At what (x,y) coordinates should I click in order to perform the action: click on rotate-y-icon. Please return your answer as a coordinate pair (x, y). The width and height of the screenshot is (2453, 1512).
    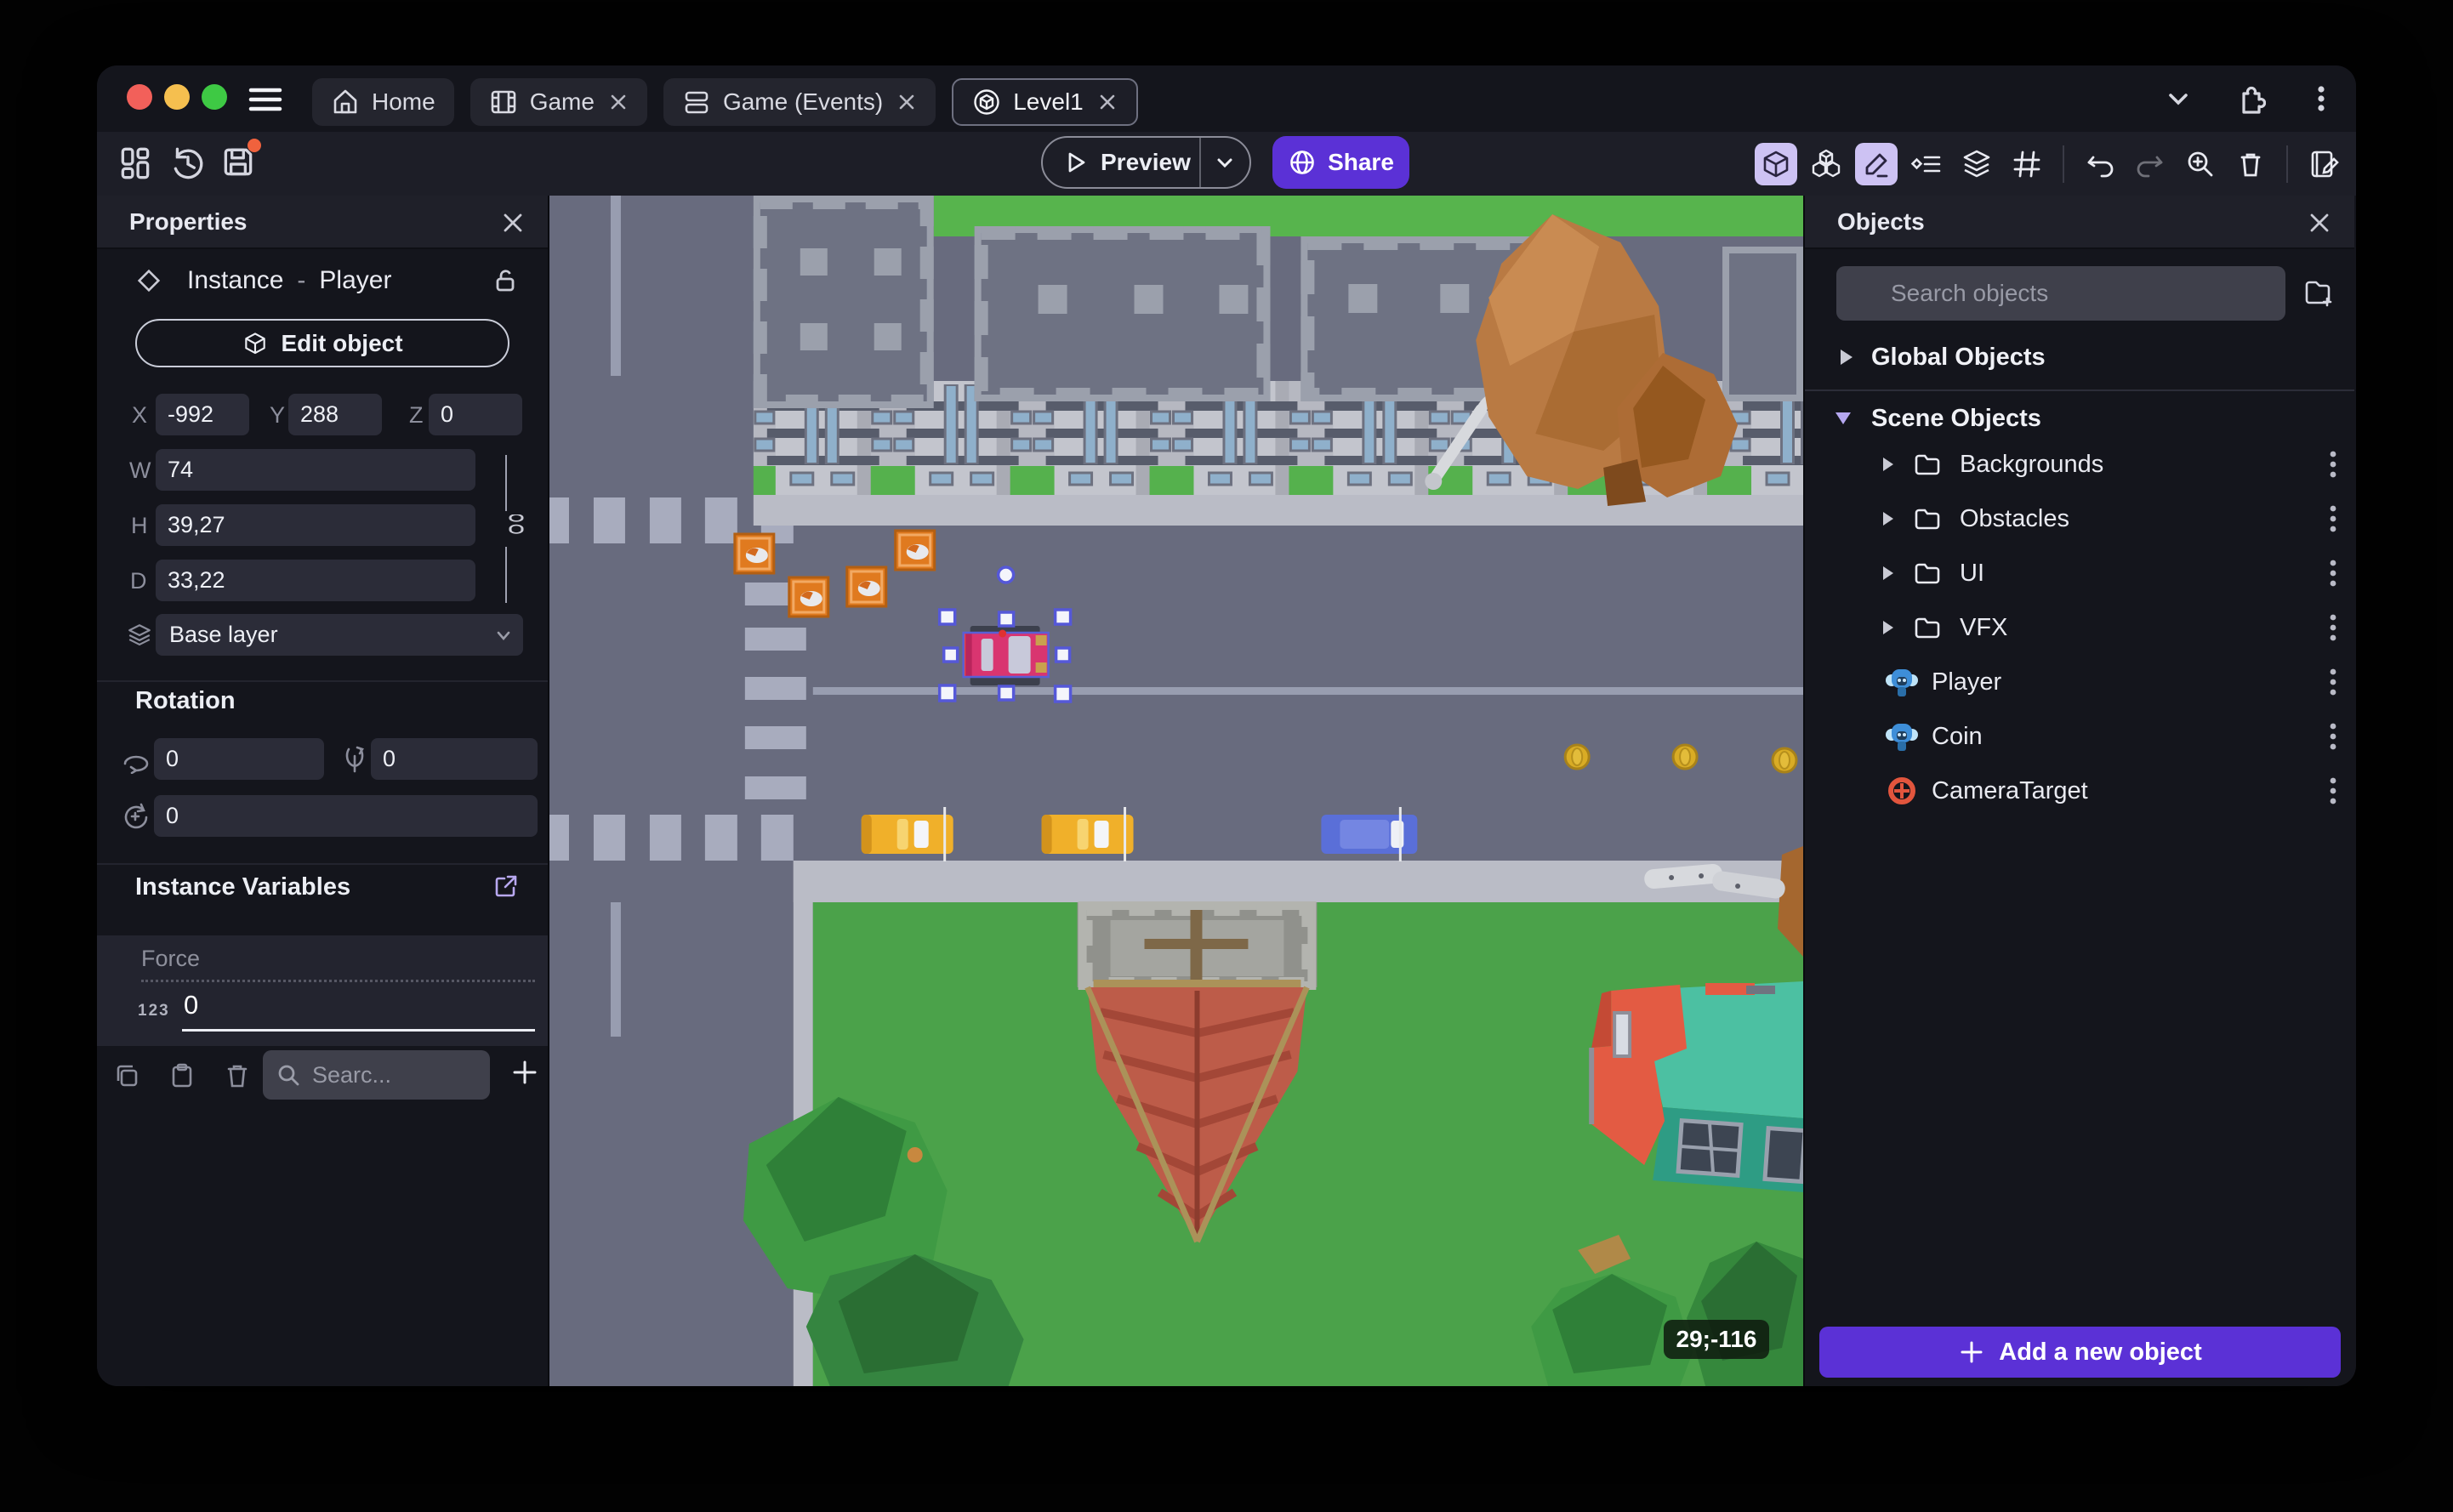
    Looking at the image, I should click on (354, 759).